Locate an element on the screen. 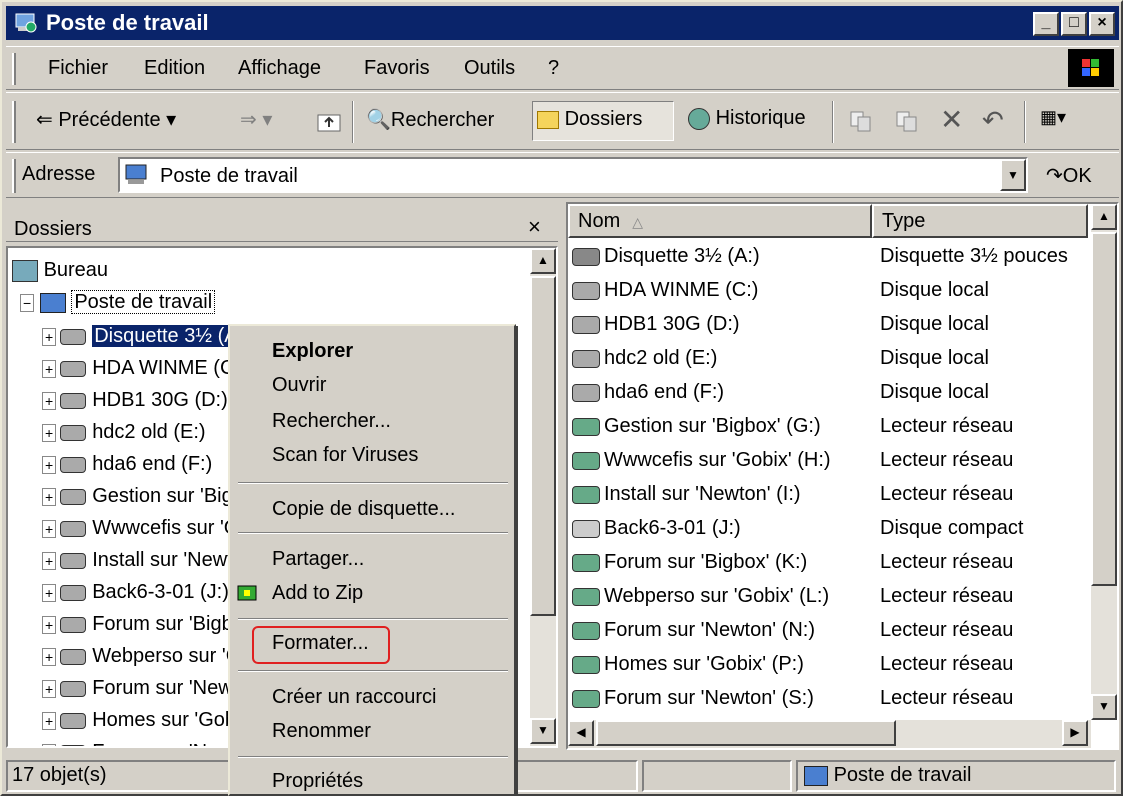 The height and width of the screenshot is (796, 1123). tree-item: + hda6 end (F:) is located at coordinates (127, 464).